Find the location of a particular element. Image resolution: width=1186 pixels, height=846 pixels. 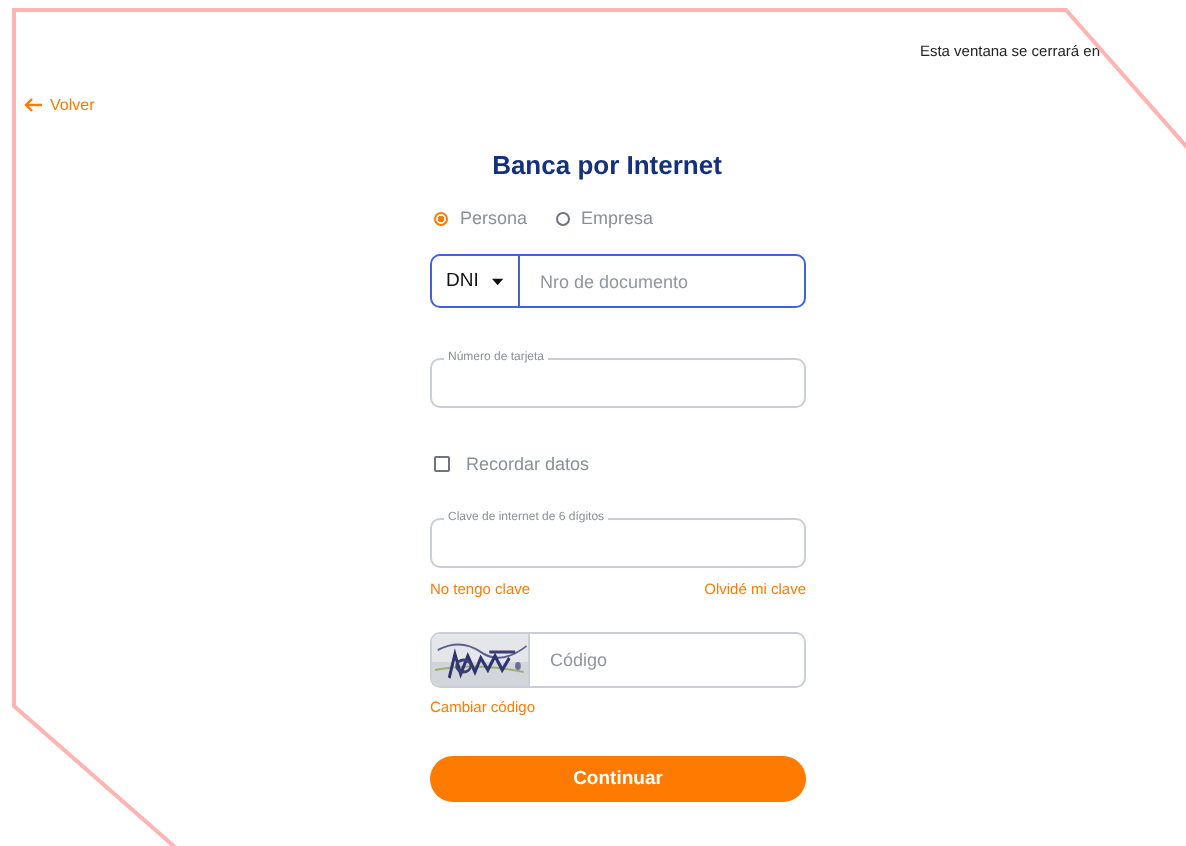

client-type-radio: Empresa is located at coordinates (604, 218).